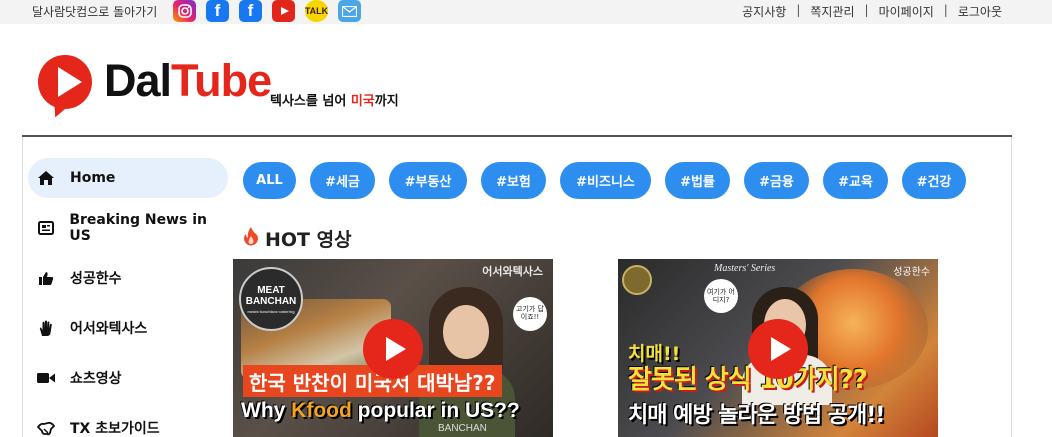 The image size is (1052, 437). Describe the element at coordinates (128, 178) in the screenshot. I see `sidebar-item-home: Home` at that location.